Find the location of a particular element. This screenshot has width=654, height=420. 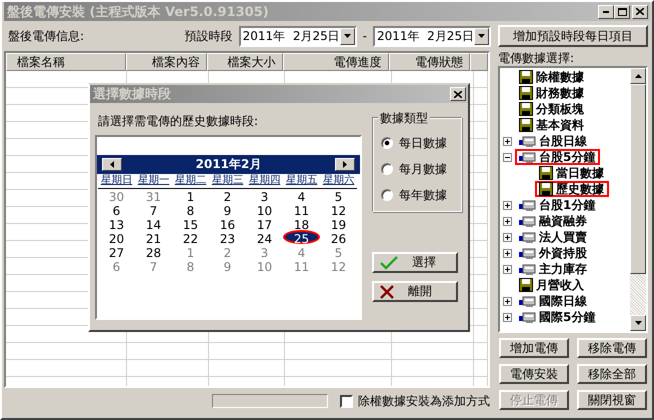

dialog-title: 選擇數據時段 is located at coordinates (132, 94).